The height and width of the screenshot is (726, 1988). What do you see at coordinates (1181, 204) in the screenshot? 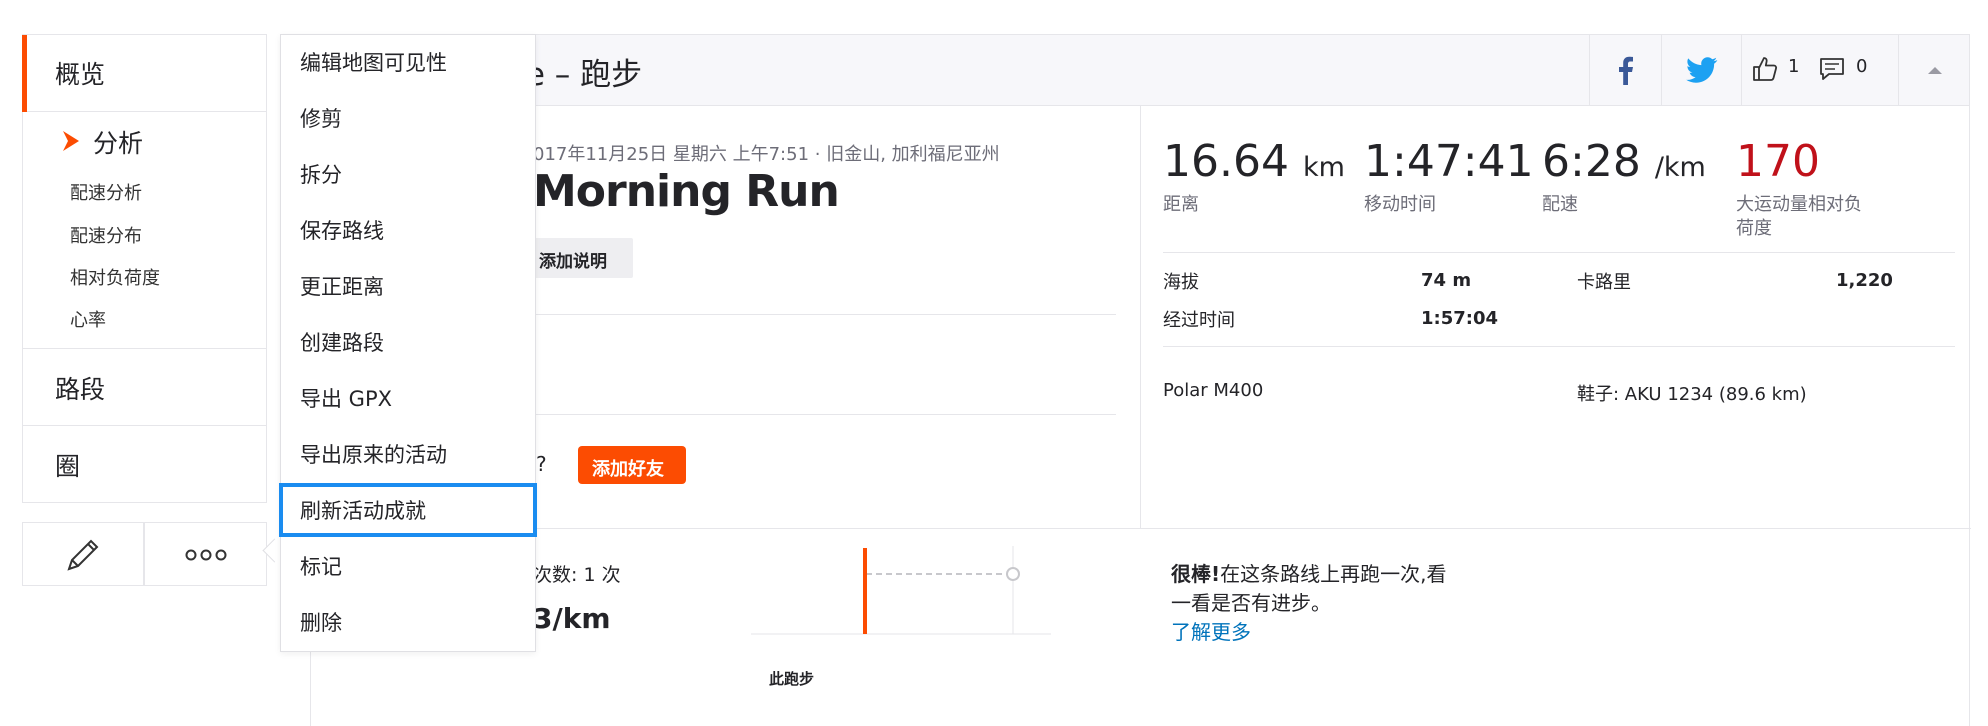
I see `distance-label: 距离` at bounding box center [1181, 204].